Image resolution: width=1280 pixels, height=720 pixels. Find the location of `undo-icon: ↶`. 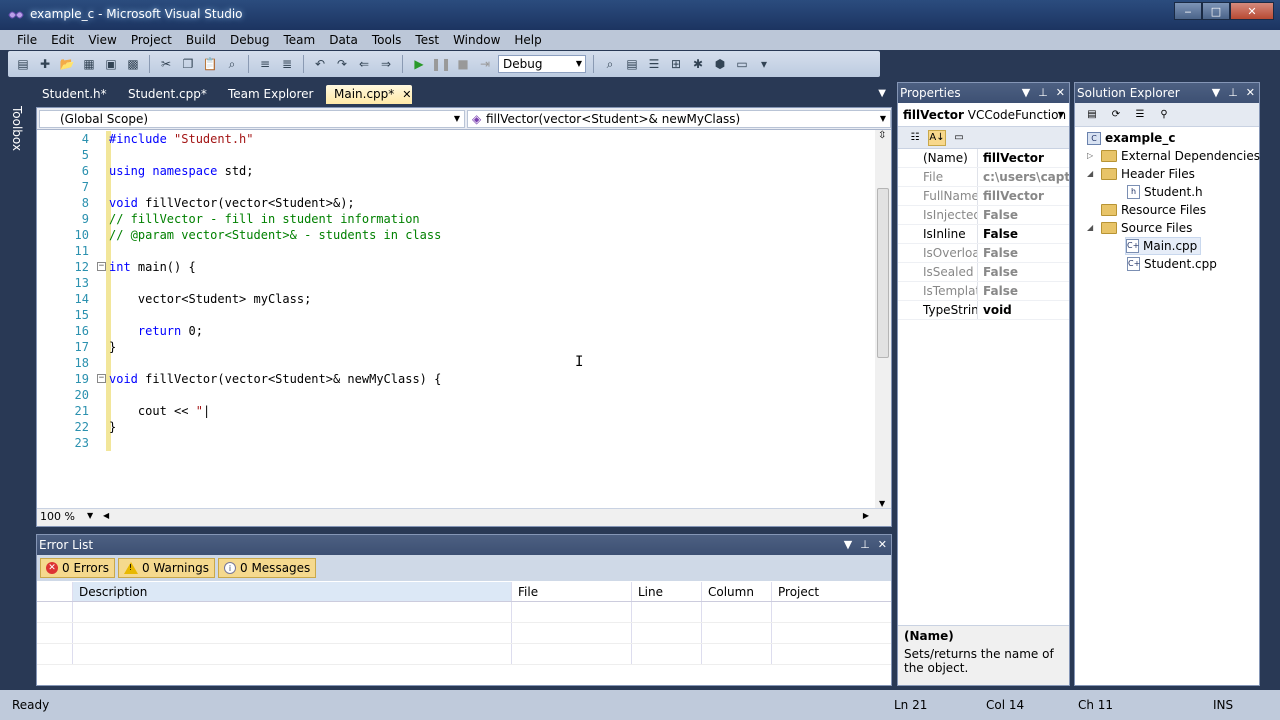

undo-icon: ↶ is located at coordinates (320, 64).